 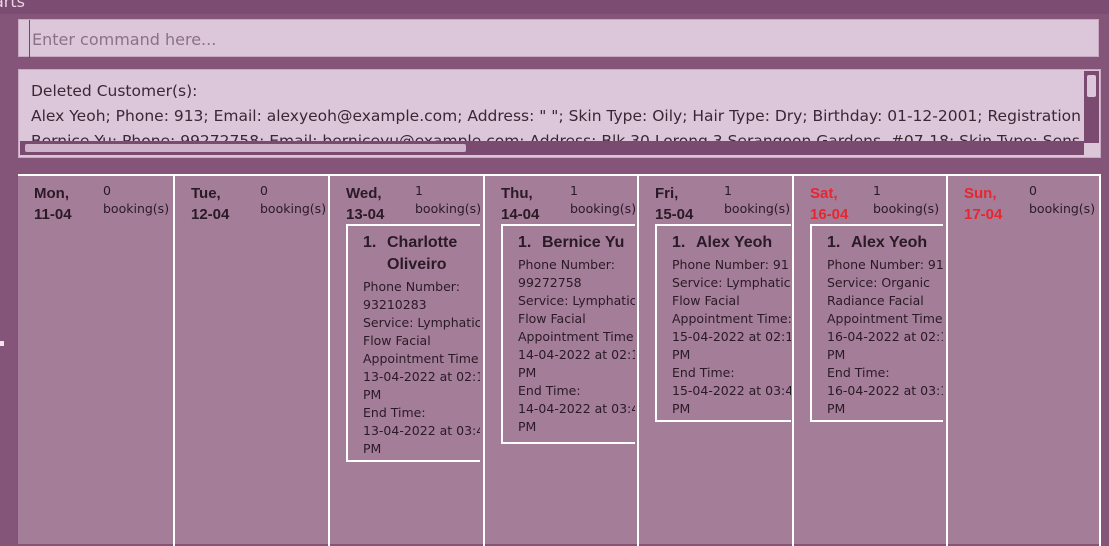 What do you see at coordinates (731, 390) in the screenshot?
I see `end-time: 15-04-2022 at 03:45` at bounding box center [731, 390].